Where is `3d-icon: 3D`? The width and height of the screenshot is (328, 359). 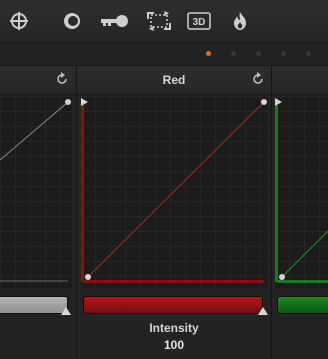
3d-icon: 3D is located at coordinates (199, 21).